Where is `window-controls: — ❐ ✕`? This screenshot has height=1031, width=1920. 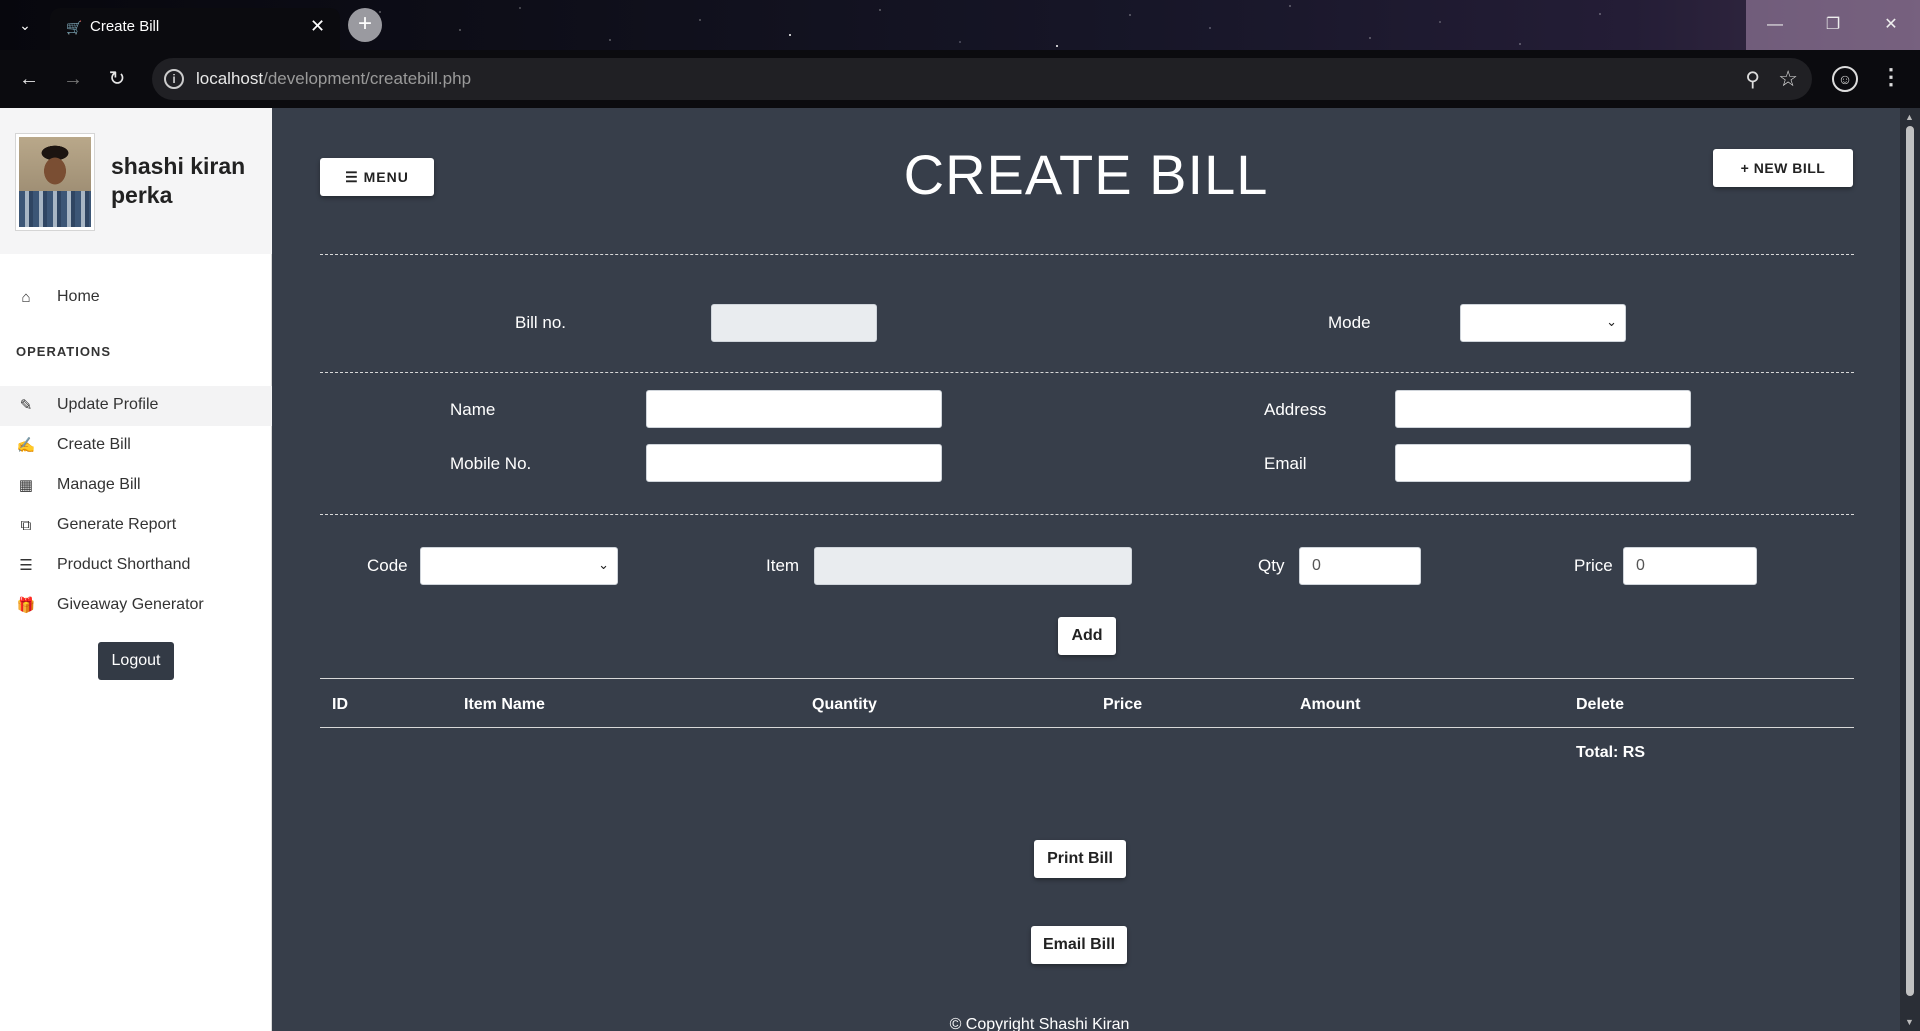
window-controls: — ❐ ✕ is located at coordinates (1833, 25).